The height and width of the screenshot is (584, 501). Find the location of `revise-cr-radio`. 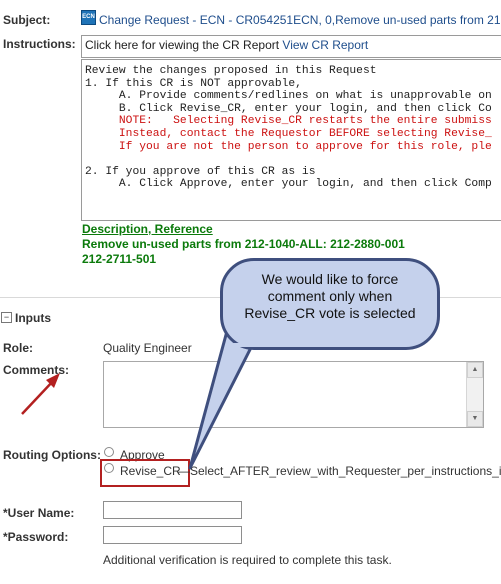

revise-cr-radio is located at coordinates (109, 468).